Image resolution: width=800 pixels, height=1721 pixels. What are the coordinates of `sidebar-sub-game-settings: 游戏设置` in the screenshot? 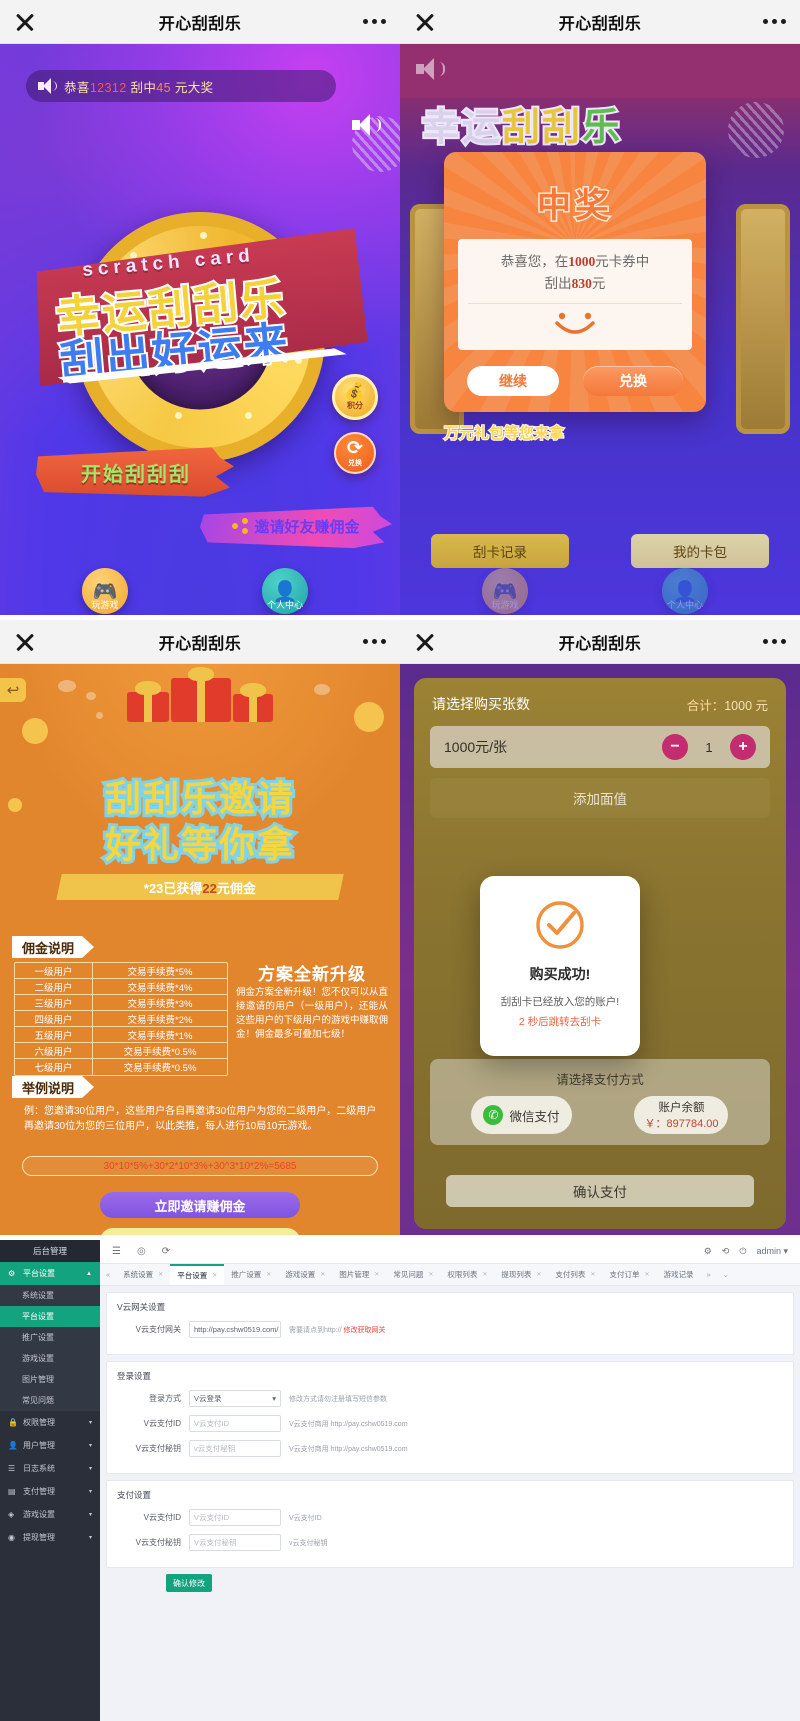 It's located at (50, 1358).